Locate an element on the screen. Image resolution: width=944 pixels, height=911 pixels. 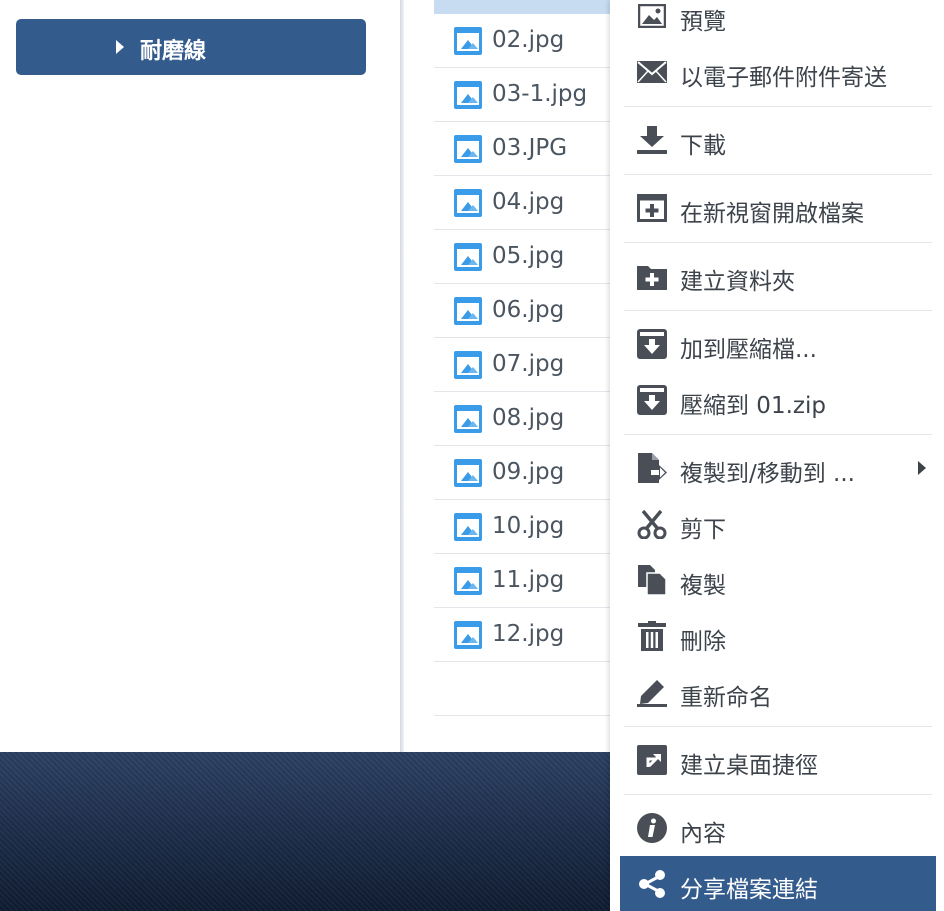
file-row: 03-1.jpg is located at coordinates (522, 95).